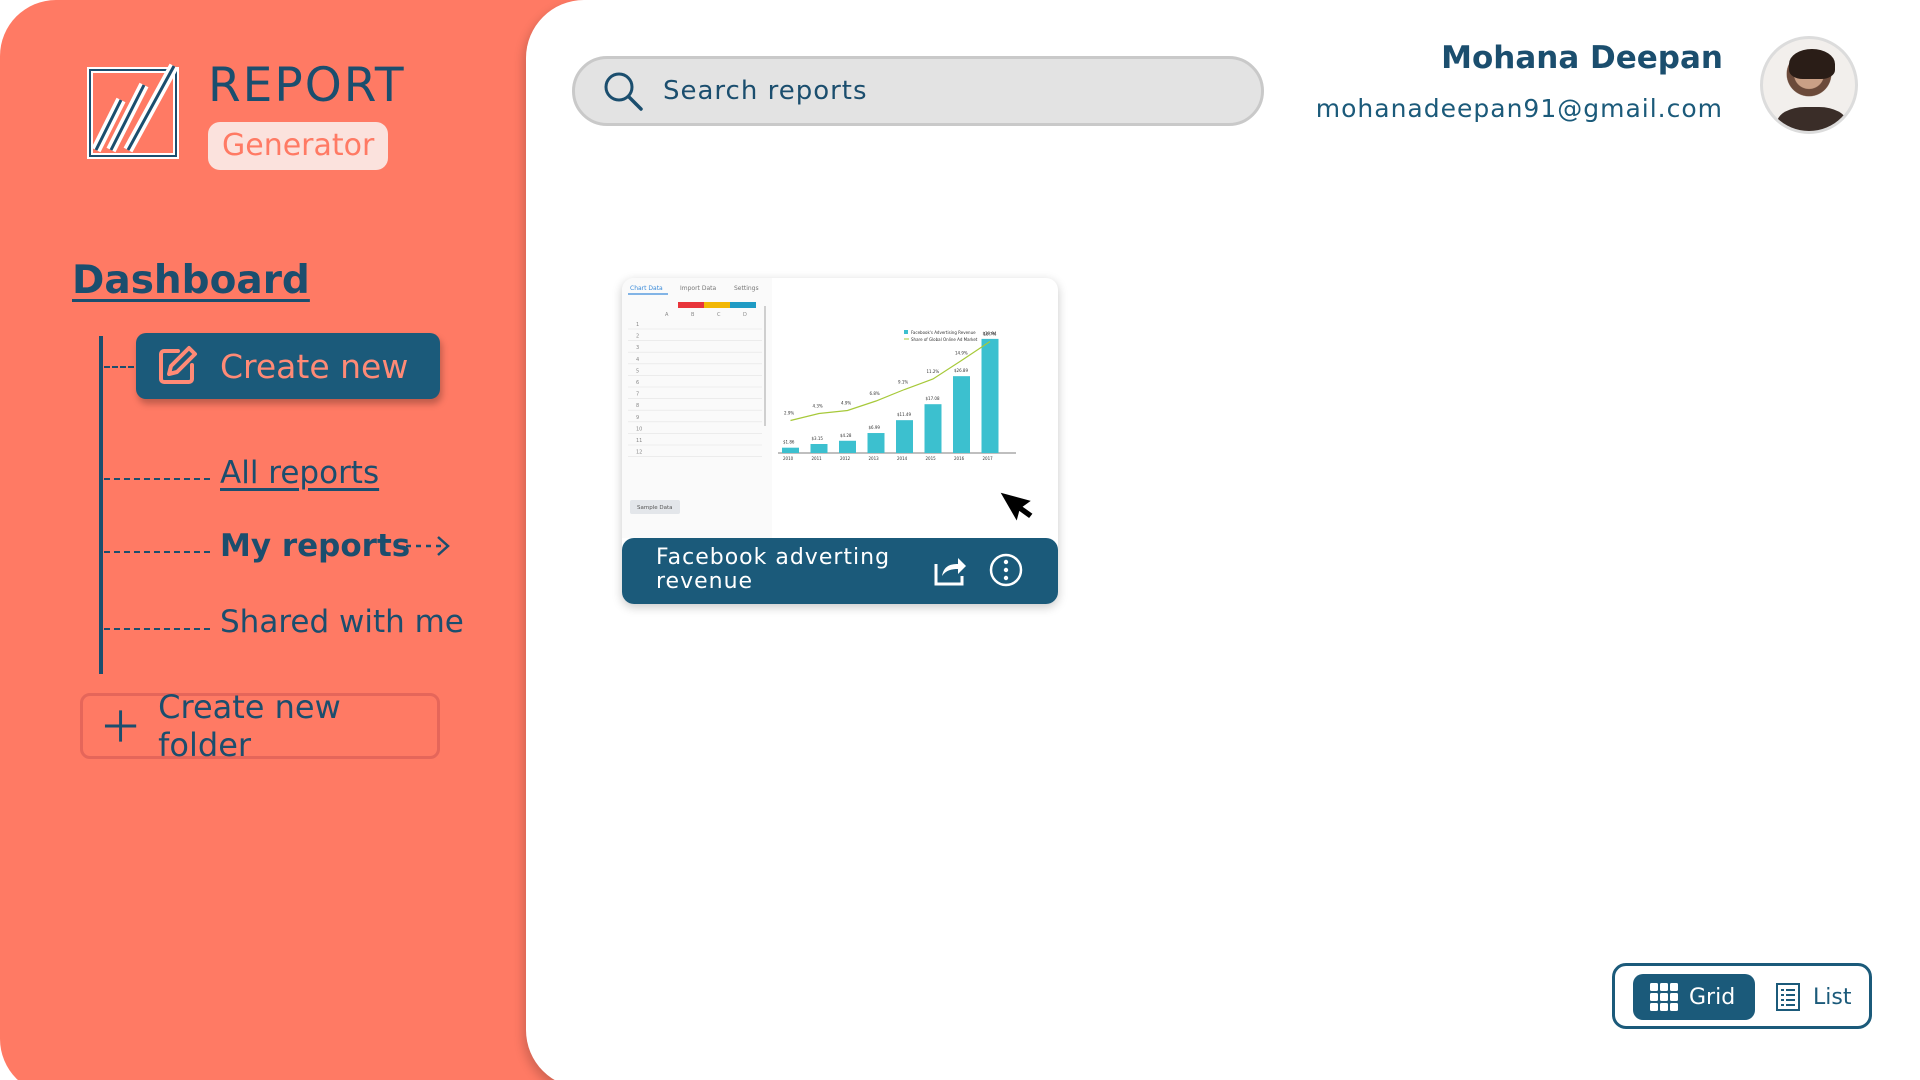 Image resolution: width=1920 pixels, height=1080 pixels. I want to click on thumb-row-number: 10, so click(639, 429).